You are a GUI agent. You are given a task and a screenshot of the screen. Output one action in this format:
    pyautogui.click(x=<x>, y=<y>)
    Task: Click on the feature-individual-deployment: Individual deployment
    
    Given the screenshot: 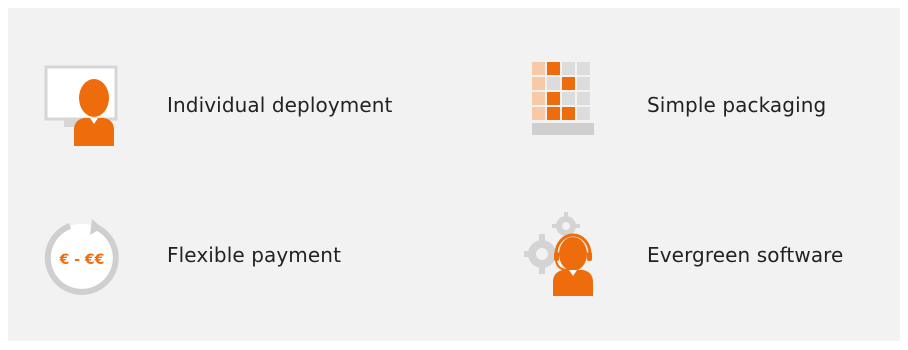 What is the action you would take?
    pyautogui.click(x=216, y=105)
    